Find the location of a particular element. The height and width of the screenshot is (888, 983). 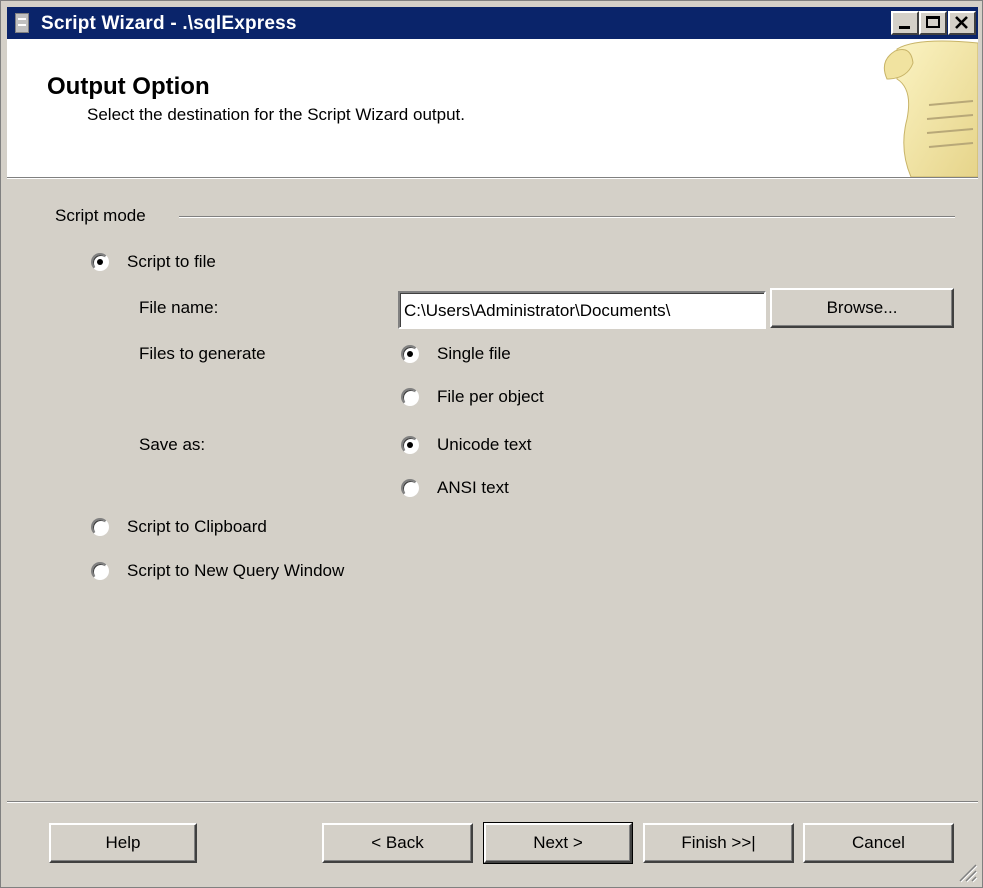

label-file-per-object: File per object is located at coordinates (490, 397).